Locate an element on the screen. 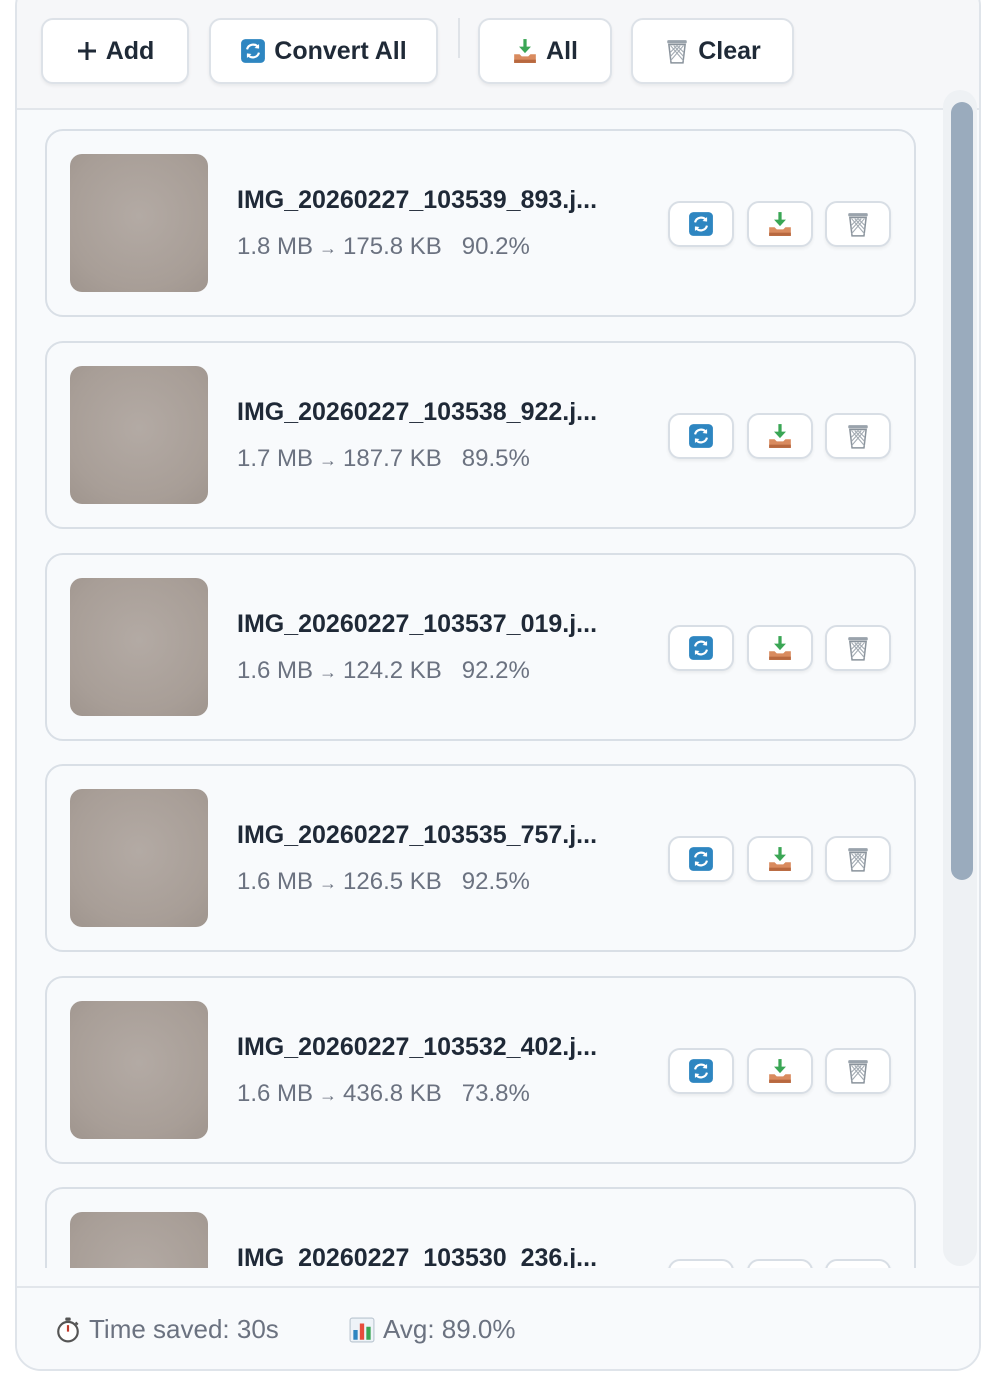 The height and width of the screenshot is (1395, 1003). add-button: Add is located at coordinates (115, 51).